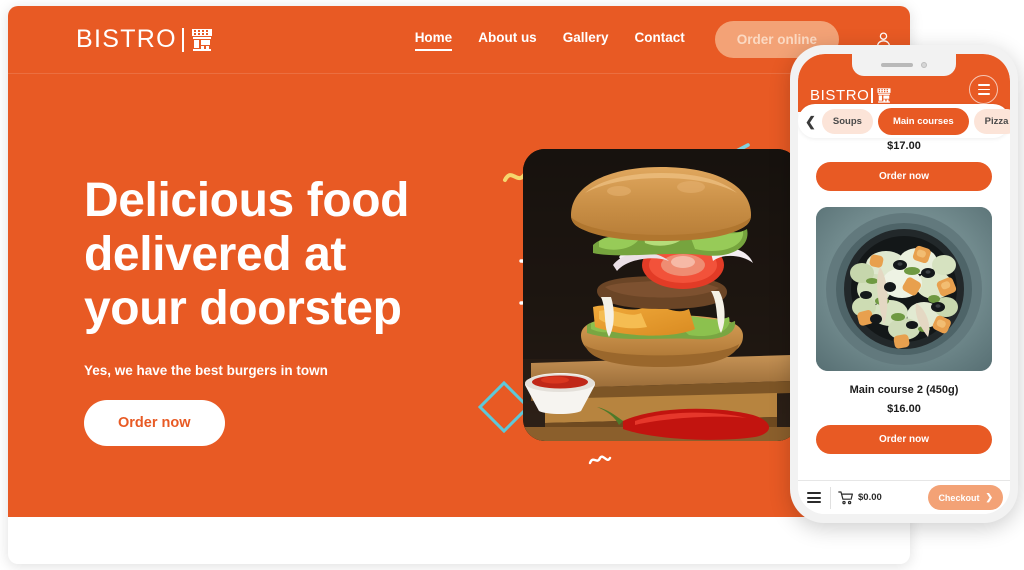 Image resolution: width=1024 pixels, height=570 pixels. What do you see at coordinates (989, 497) in the screenshot?
I see `chevron-right-icon: ❯` at bounding box center [989, 497].